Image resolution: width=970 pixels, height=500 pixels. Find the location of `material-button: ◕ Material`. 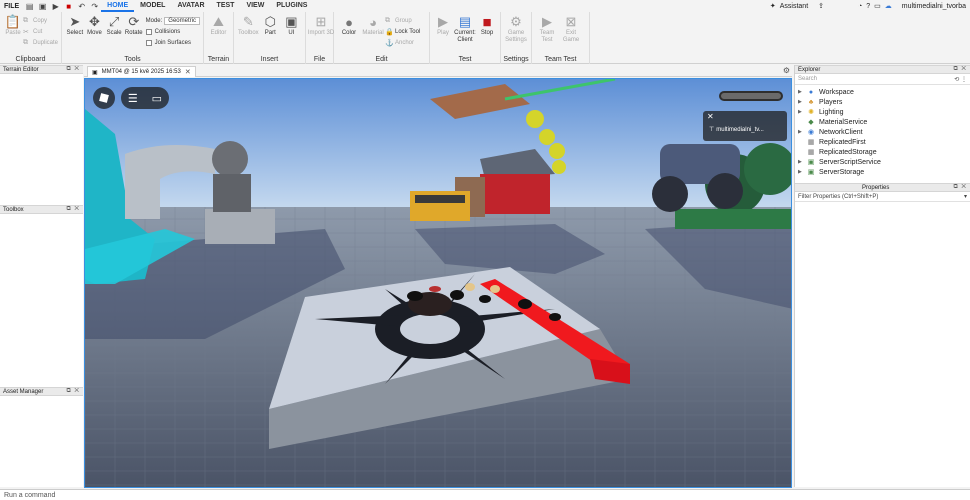

material-button: ◕ Material is located at coordinates (373, 25).